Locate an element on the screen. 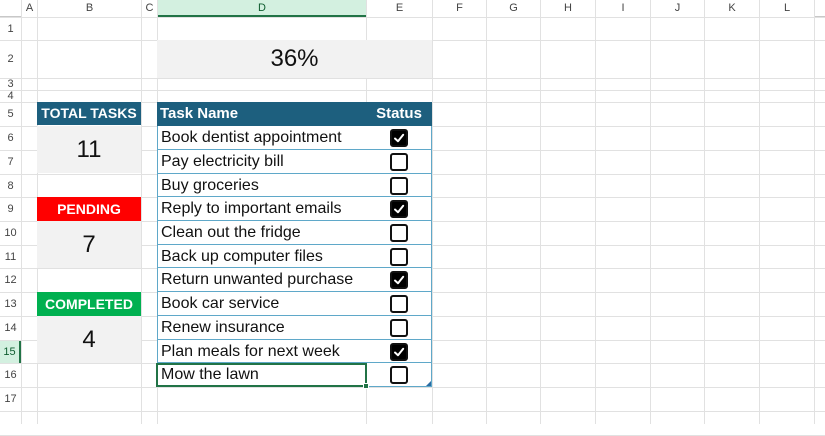 Image resolution: width=825 pixels, height=436 pixels. row-header-2: 2 is located at coordinates (10, 59).